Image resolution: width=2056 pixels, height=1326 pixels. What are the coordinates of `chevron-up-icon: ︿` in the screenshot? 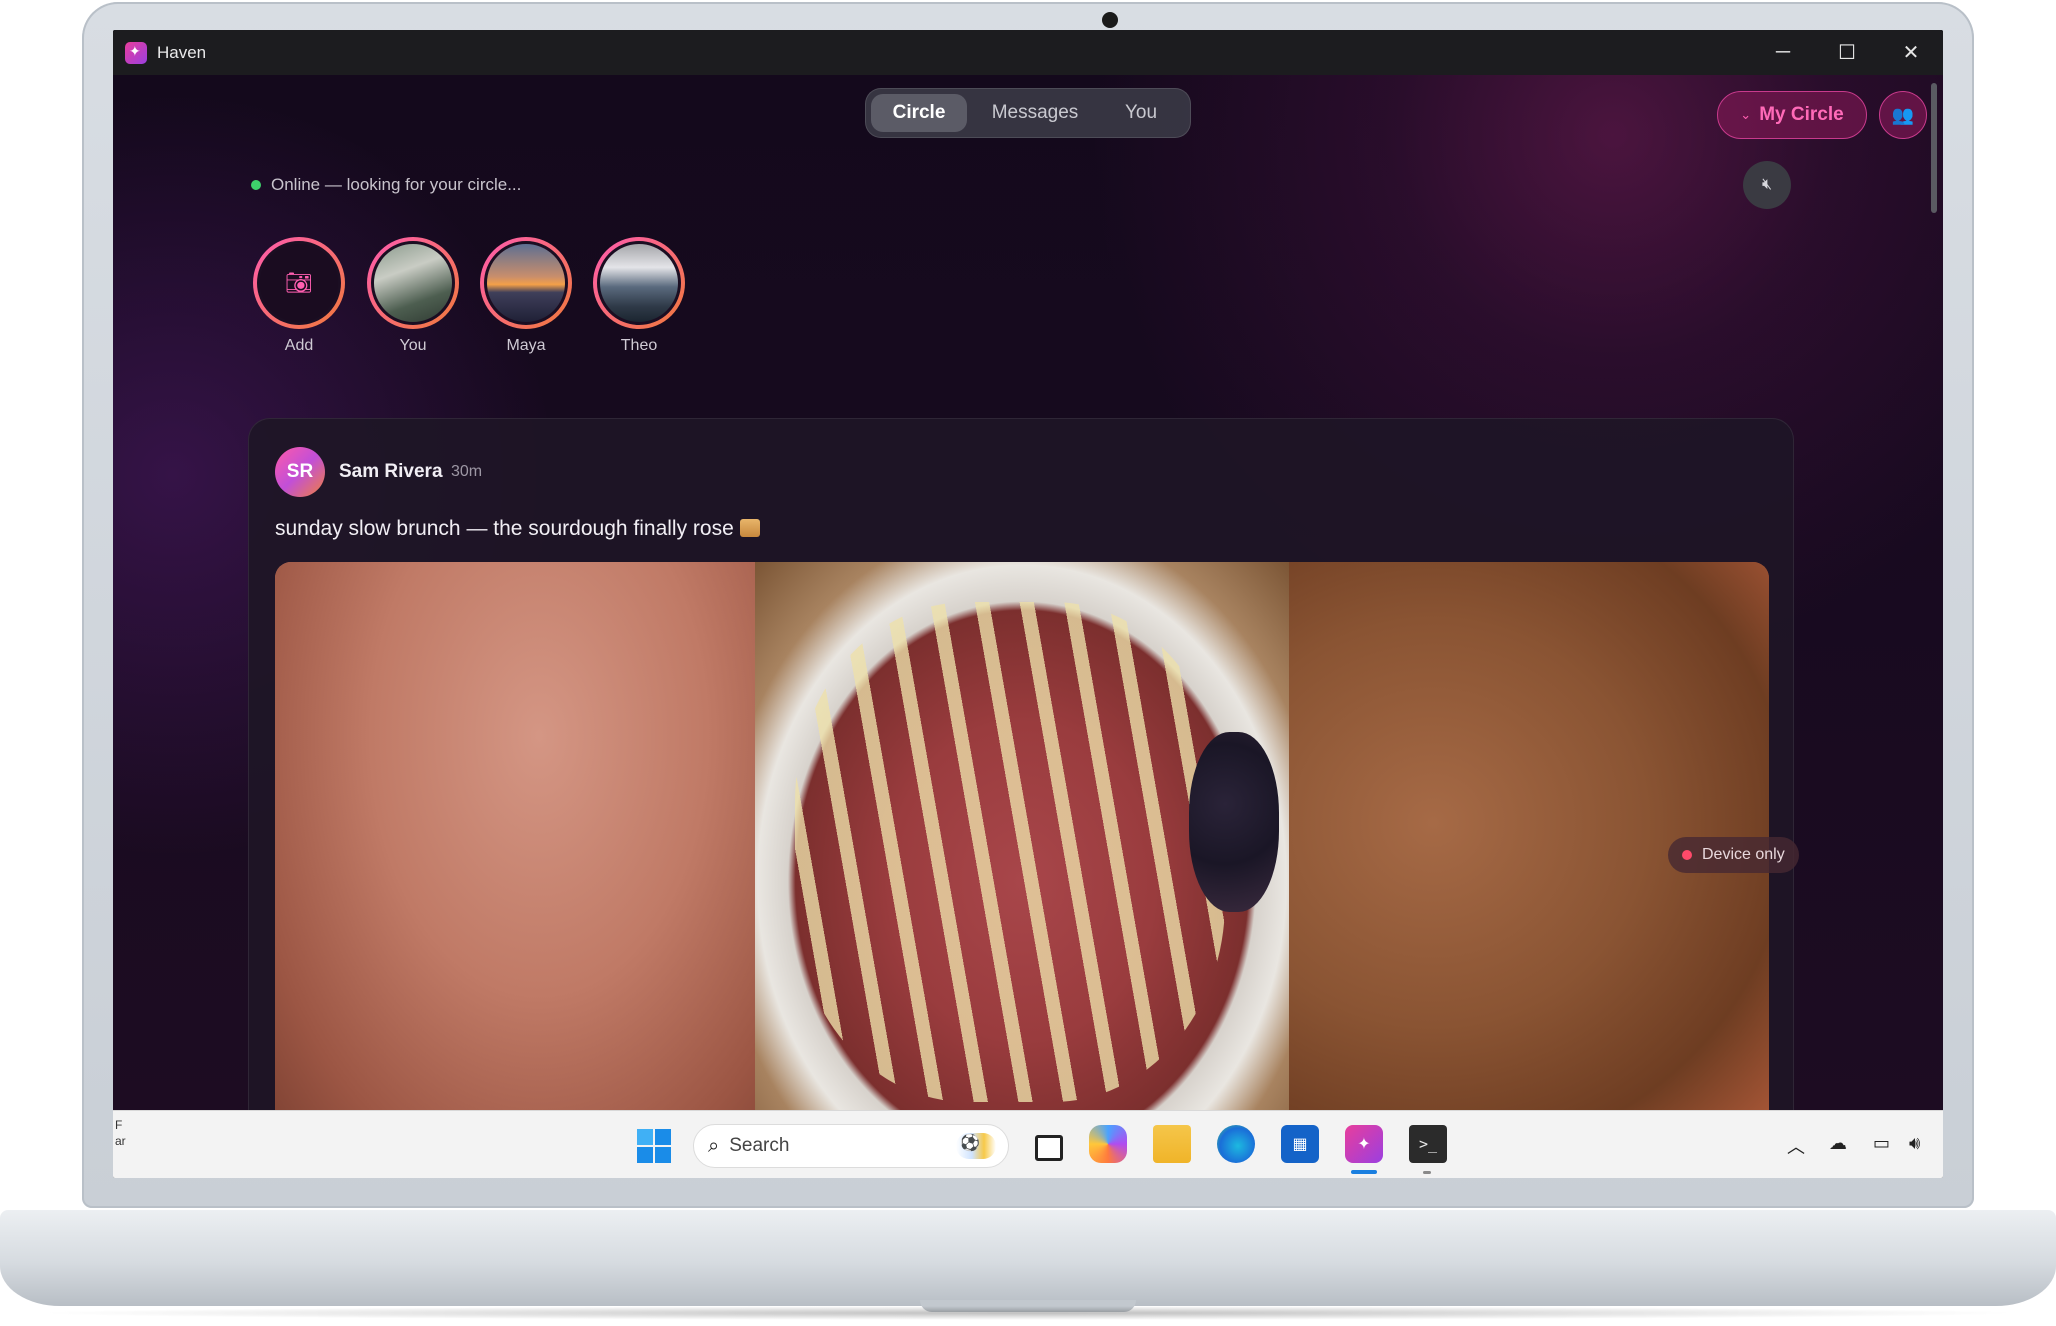 It's located at (1796, 1146).